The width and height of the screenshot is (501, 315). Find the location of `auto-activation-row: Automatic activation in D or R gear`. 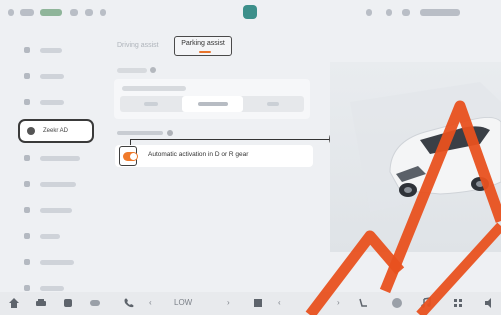

auto-activation-row: Automatic activation in D or R gear is located at coordinates (214, 156).